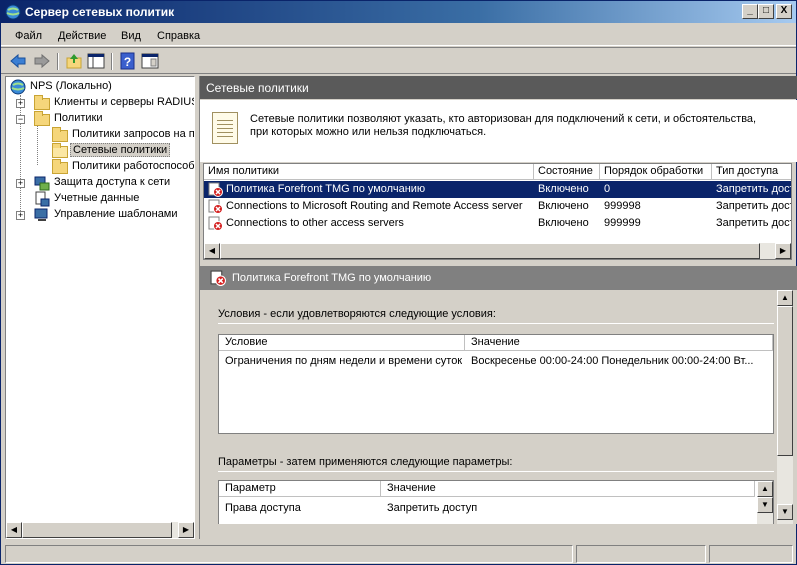 The height and width of the screenshot is (565, 797). I want to click on content-title: Сетевые политики, so click(257, 88).